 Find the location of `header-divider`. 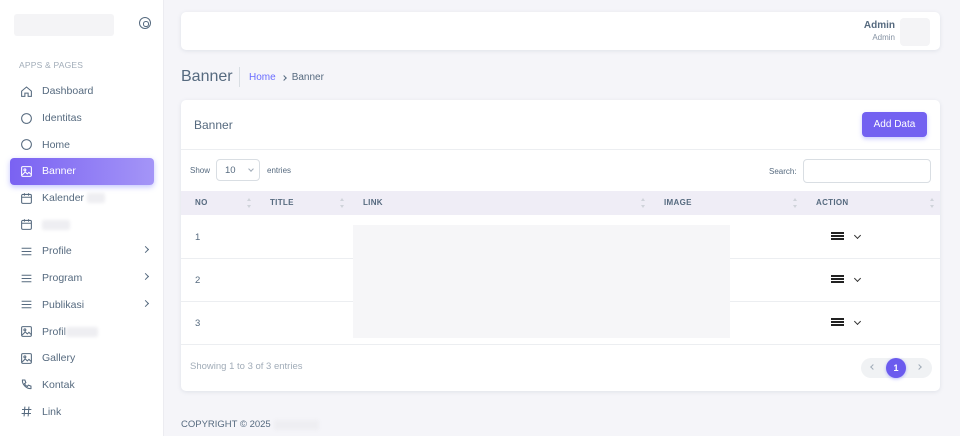

header-divider is located at coordinates (239, 77).